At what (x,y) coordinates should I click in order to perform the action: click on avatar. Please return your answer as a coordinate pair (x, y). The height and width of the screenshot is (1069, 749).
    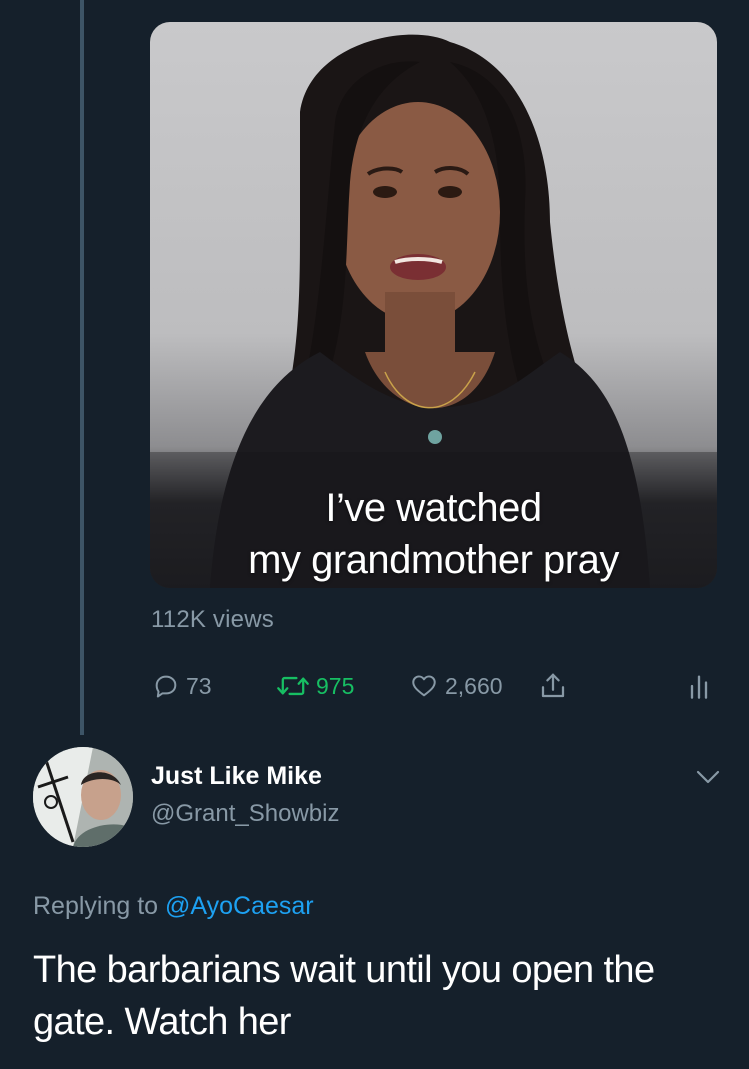
    Looking at the image, I should click on (83, 797).